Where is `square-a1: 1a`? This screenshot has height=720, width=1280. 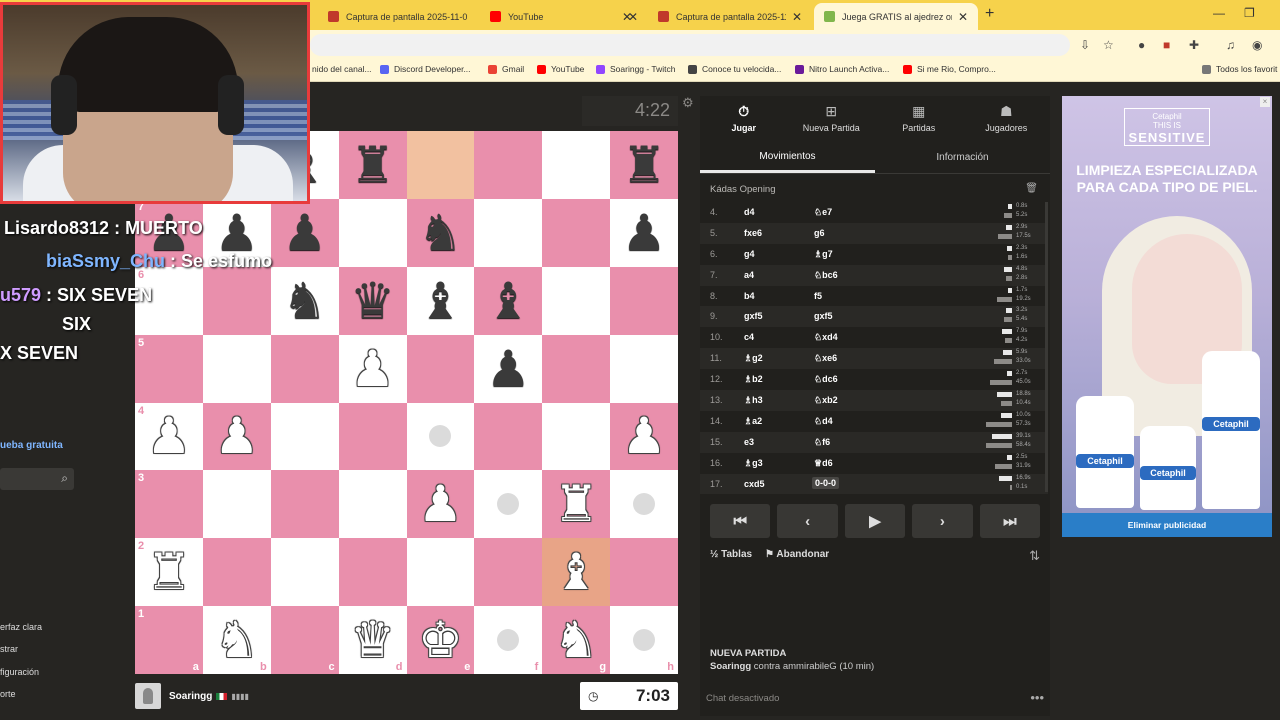
square-a1: 1a is located at coordinates (169, 640).